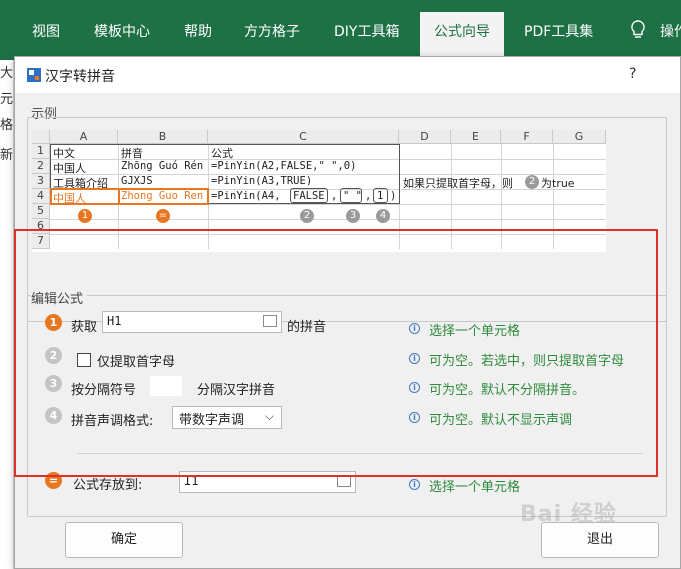  I want to click on table-cell: ), so click(393, 196).